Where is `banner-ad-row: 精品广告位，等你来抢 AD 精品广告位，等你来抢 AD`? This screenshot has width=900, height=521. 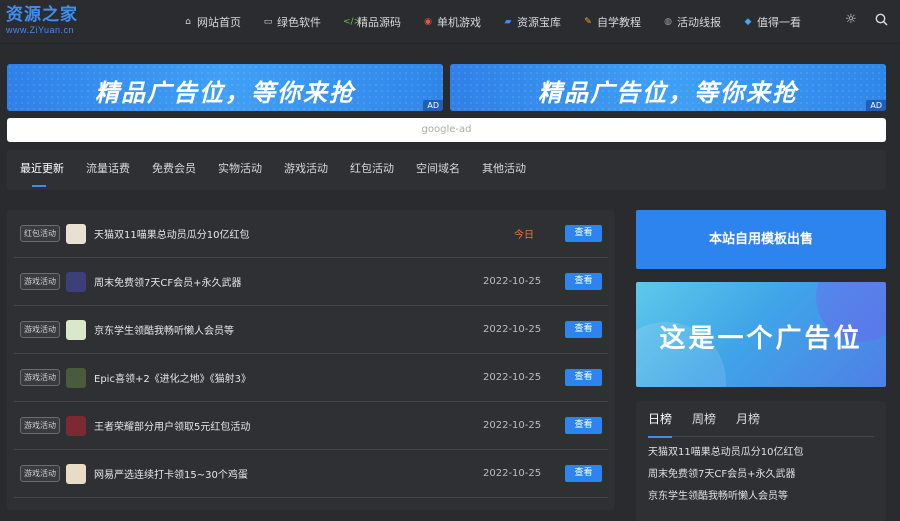
banner-ad-row: 精品广告位，等你来抢 AD 精品广告位，等你来抢 AD is located at coordinates (446, 87).